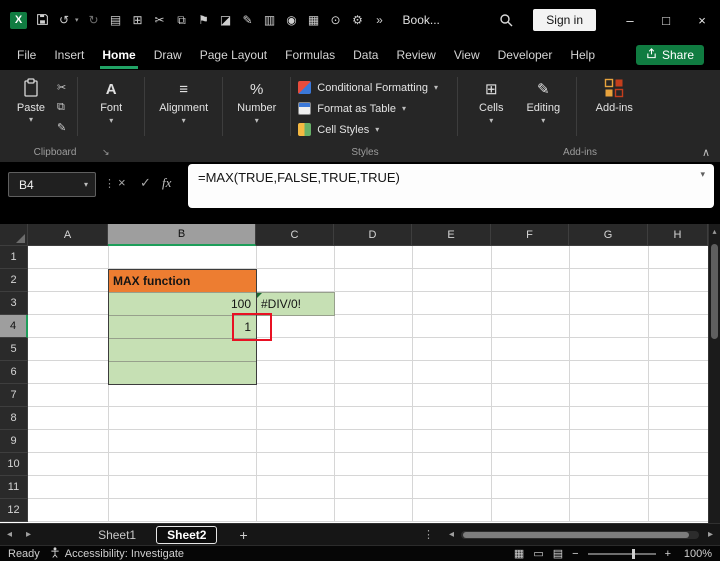 The height and width of the screenshot is (561, 720). I want to click on settings-gear-icon: ⚙, so click(358, 20).